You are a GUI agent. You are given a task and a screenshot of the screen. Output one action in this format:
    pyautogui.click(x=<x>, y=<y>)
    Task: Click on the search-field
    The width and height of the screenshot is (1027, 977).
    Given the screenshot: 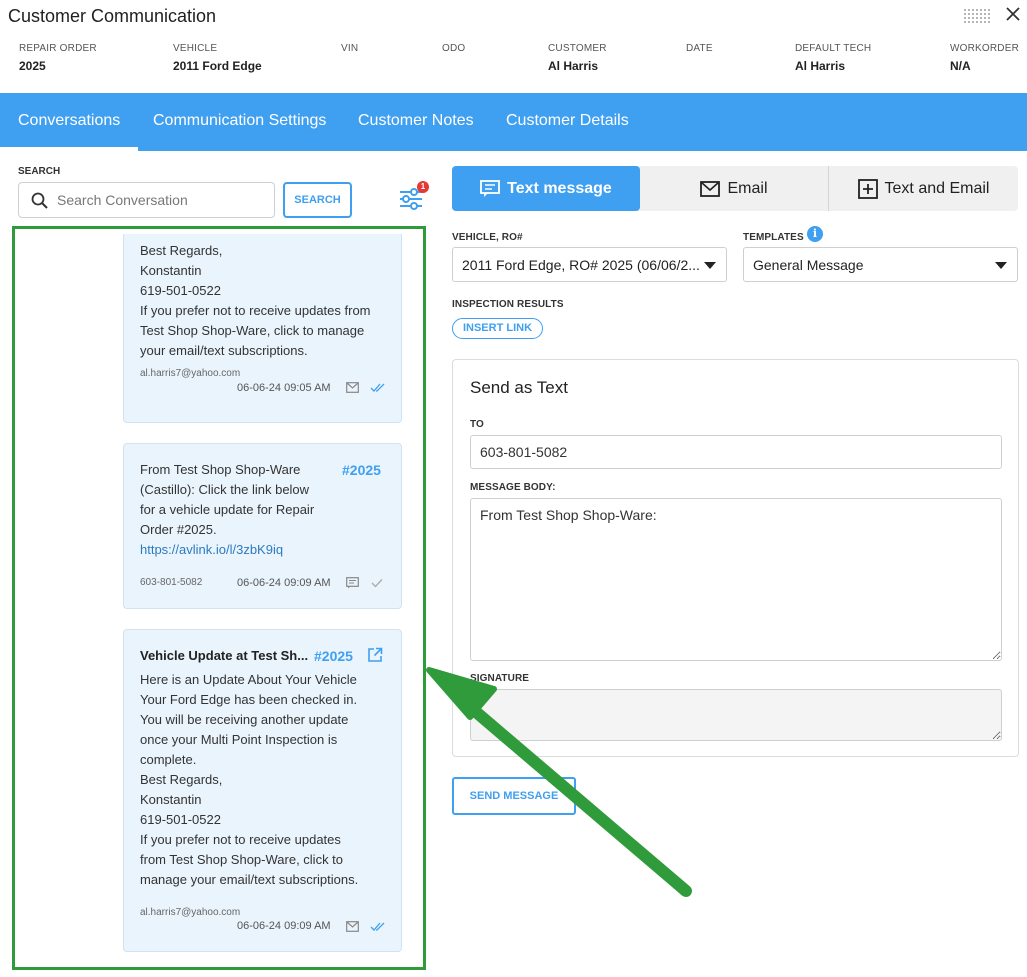 What is the action you would take?
    pyautogui.click(x=146, y=200)
    